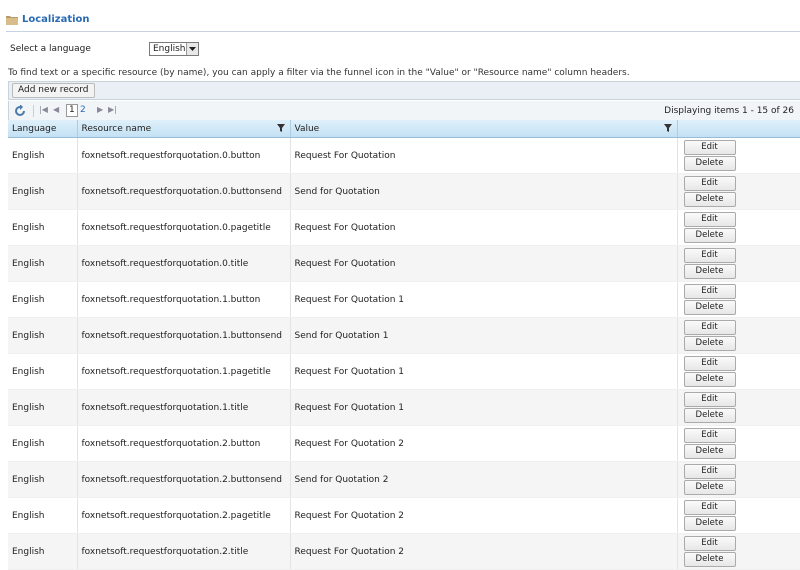 Image resolution: width=800 pixels, height=570 pixels. What do you see at coordinates (48, 19) in the screenshot?
I see `page-header: Localization` at bounding box center [48, 19].